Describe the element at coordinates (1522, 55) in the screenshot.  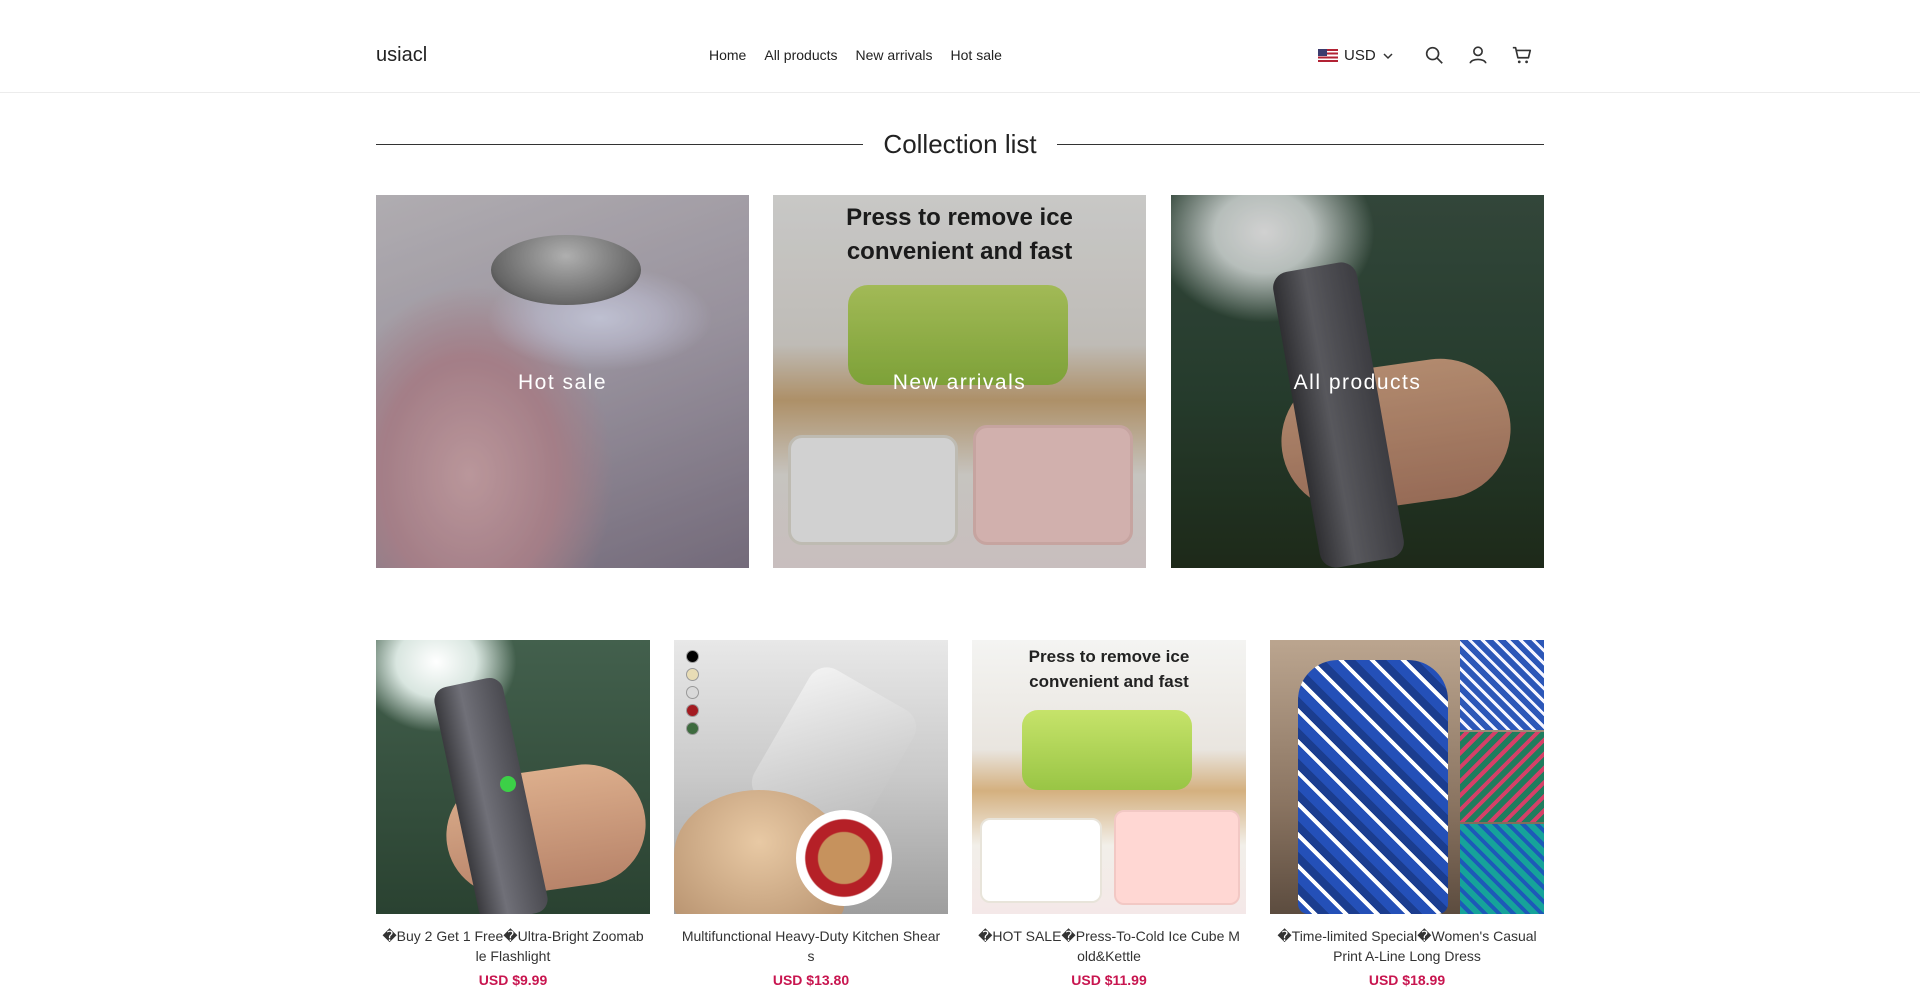
I see `cart-icon` at that location.